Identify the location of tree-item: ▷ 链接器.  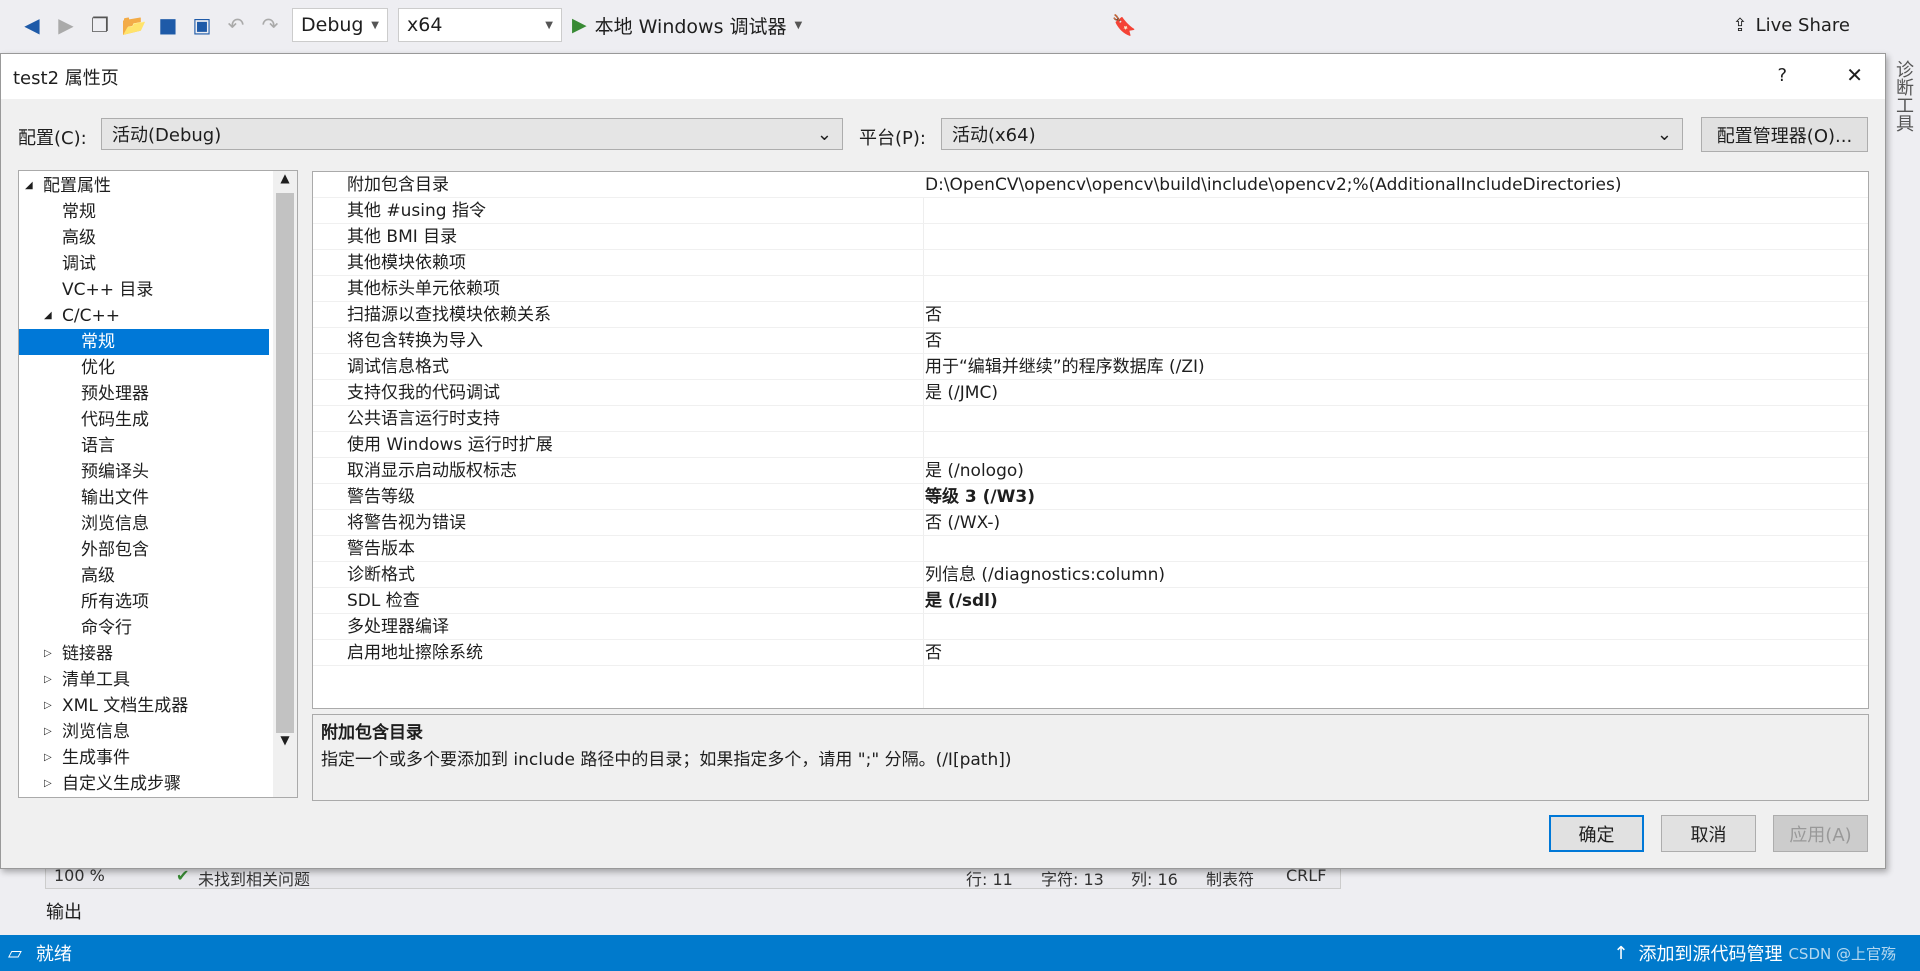
(144, 654).